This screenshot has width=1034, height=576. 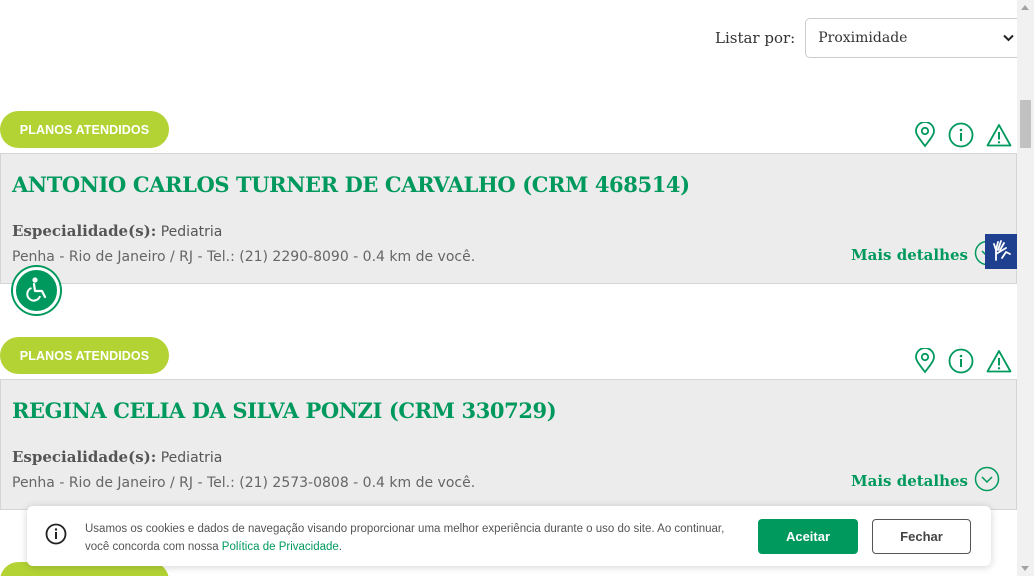 I want to click on sign-language-icon, so click(x=1001, y=252).